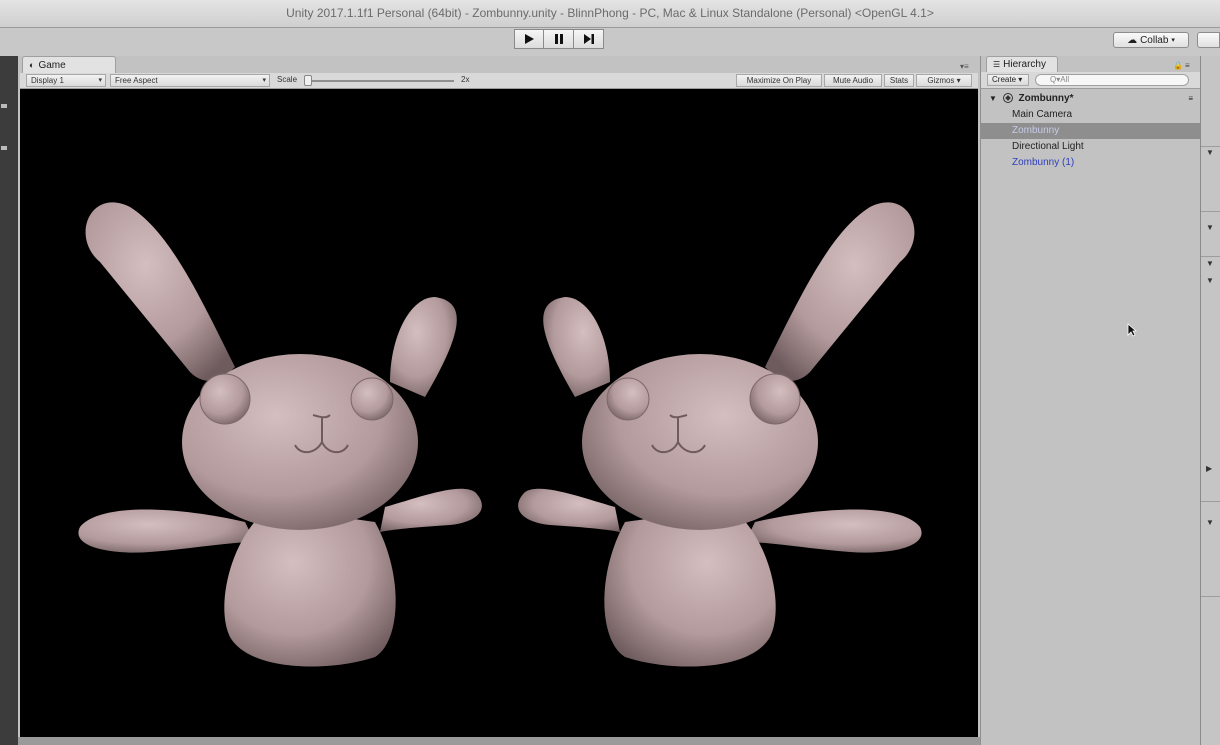  I want to click on mute-audio-toggle: Mute Audio, so click(853, 80).